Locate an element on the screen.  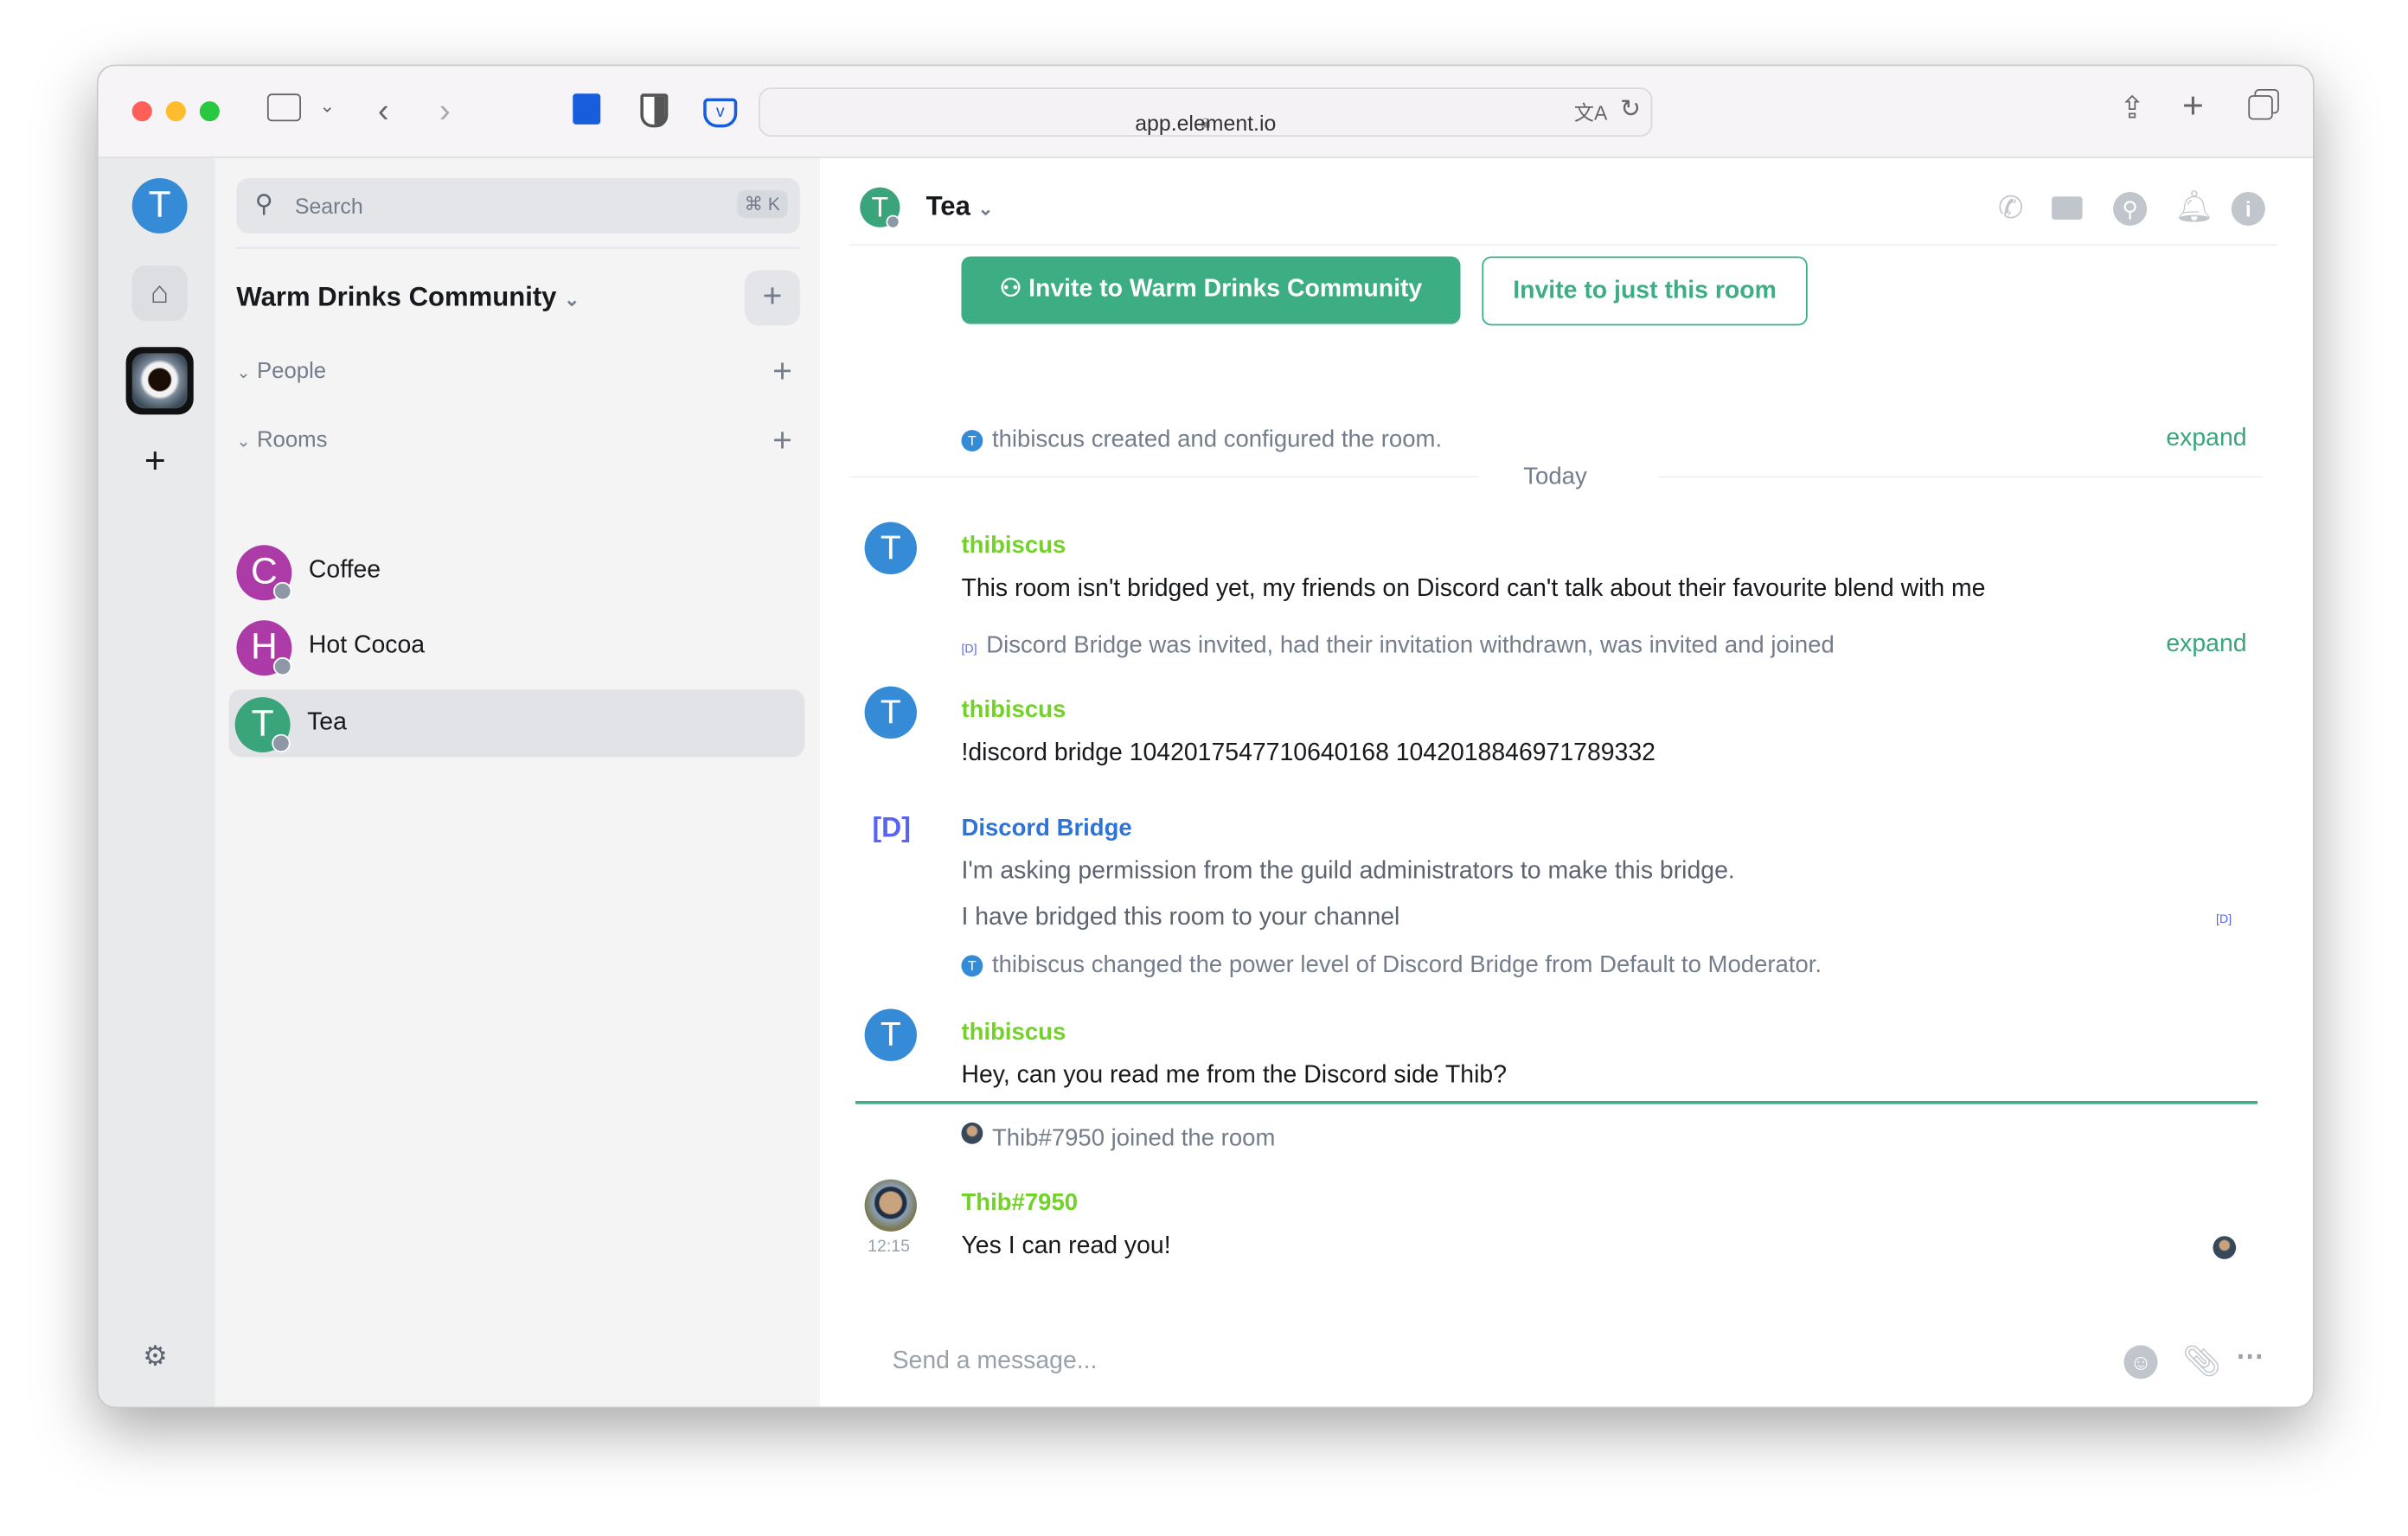
section-rooms: ⌄ Rooms is located at coordinates (281, 440).